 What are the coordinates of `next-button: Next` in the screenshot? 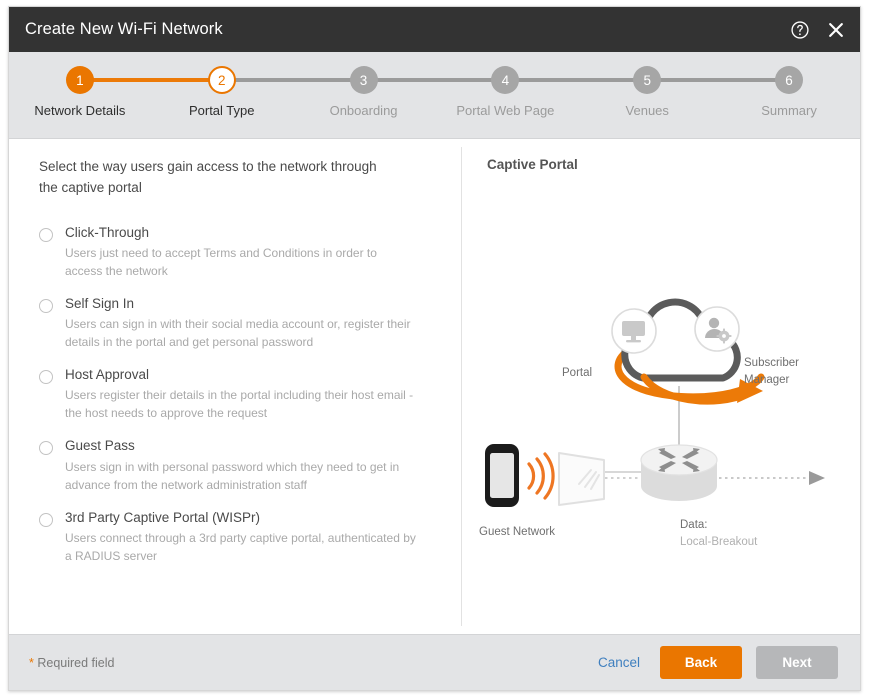 It's located at (797, 662).